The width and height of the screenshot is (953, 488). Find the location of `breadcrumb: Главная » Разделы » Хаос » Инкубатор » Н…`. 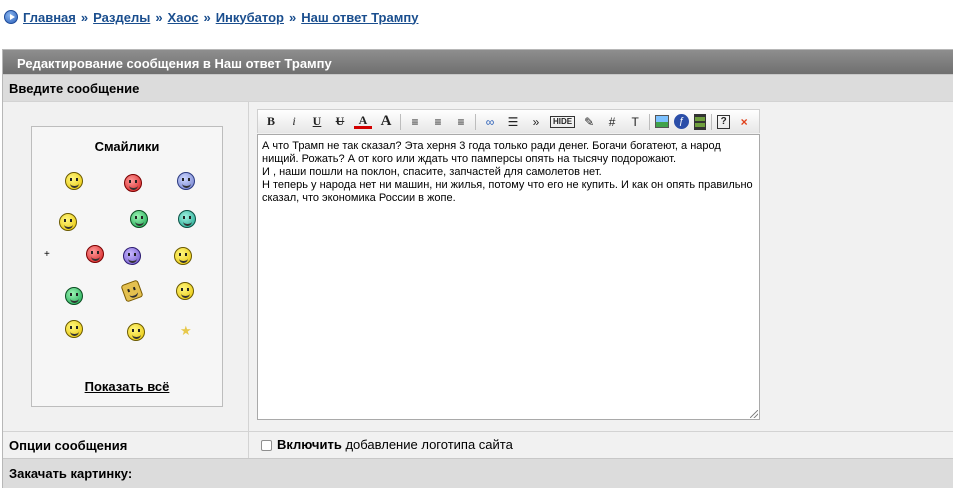

breadcrumb: Главная » Разделы » Хаос » Инкубатор » Н… is located at coordinates (211, 17).